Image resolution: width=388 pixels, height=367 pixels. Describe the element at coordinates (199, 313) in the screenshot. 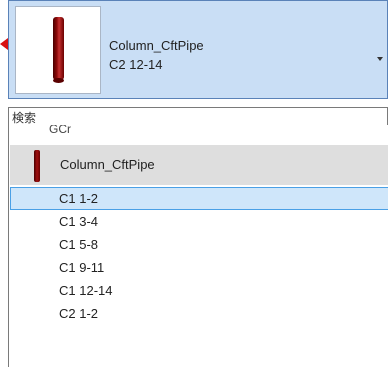

I see `list-item: C2 1-2` at that location.